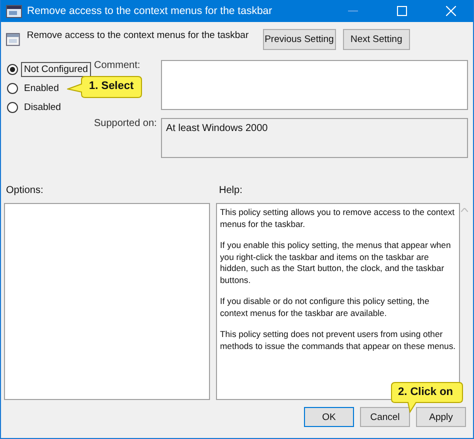 Image resolution: width=474 pixels, height=439 pixels. I want to click on radio-label: Enabled, so click(41, 88).